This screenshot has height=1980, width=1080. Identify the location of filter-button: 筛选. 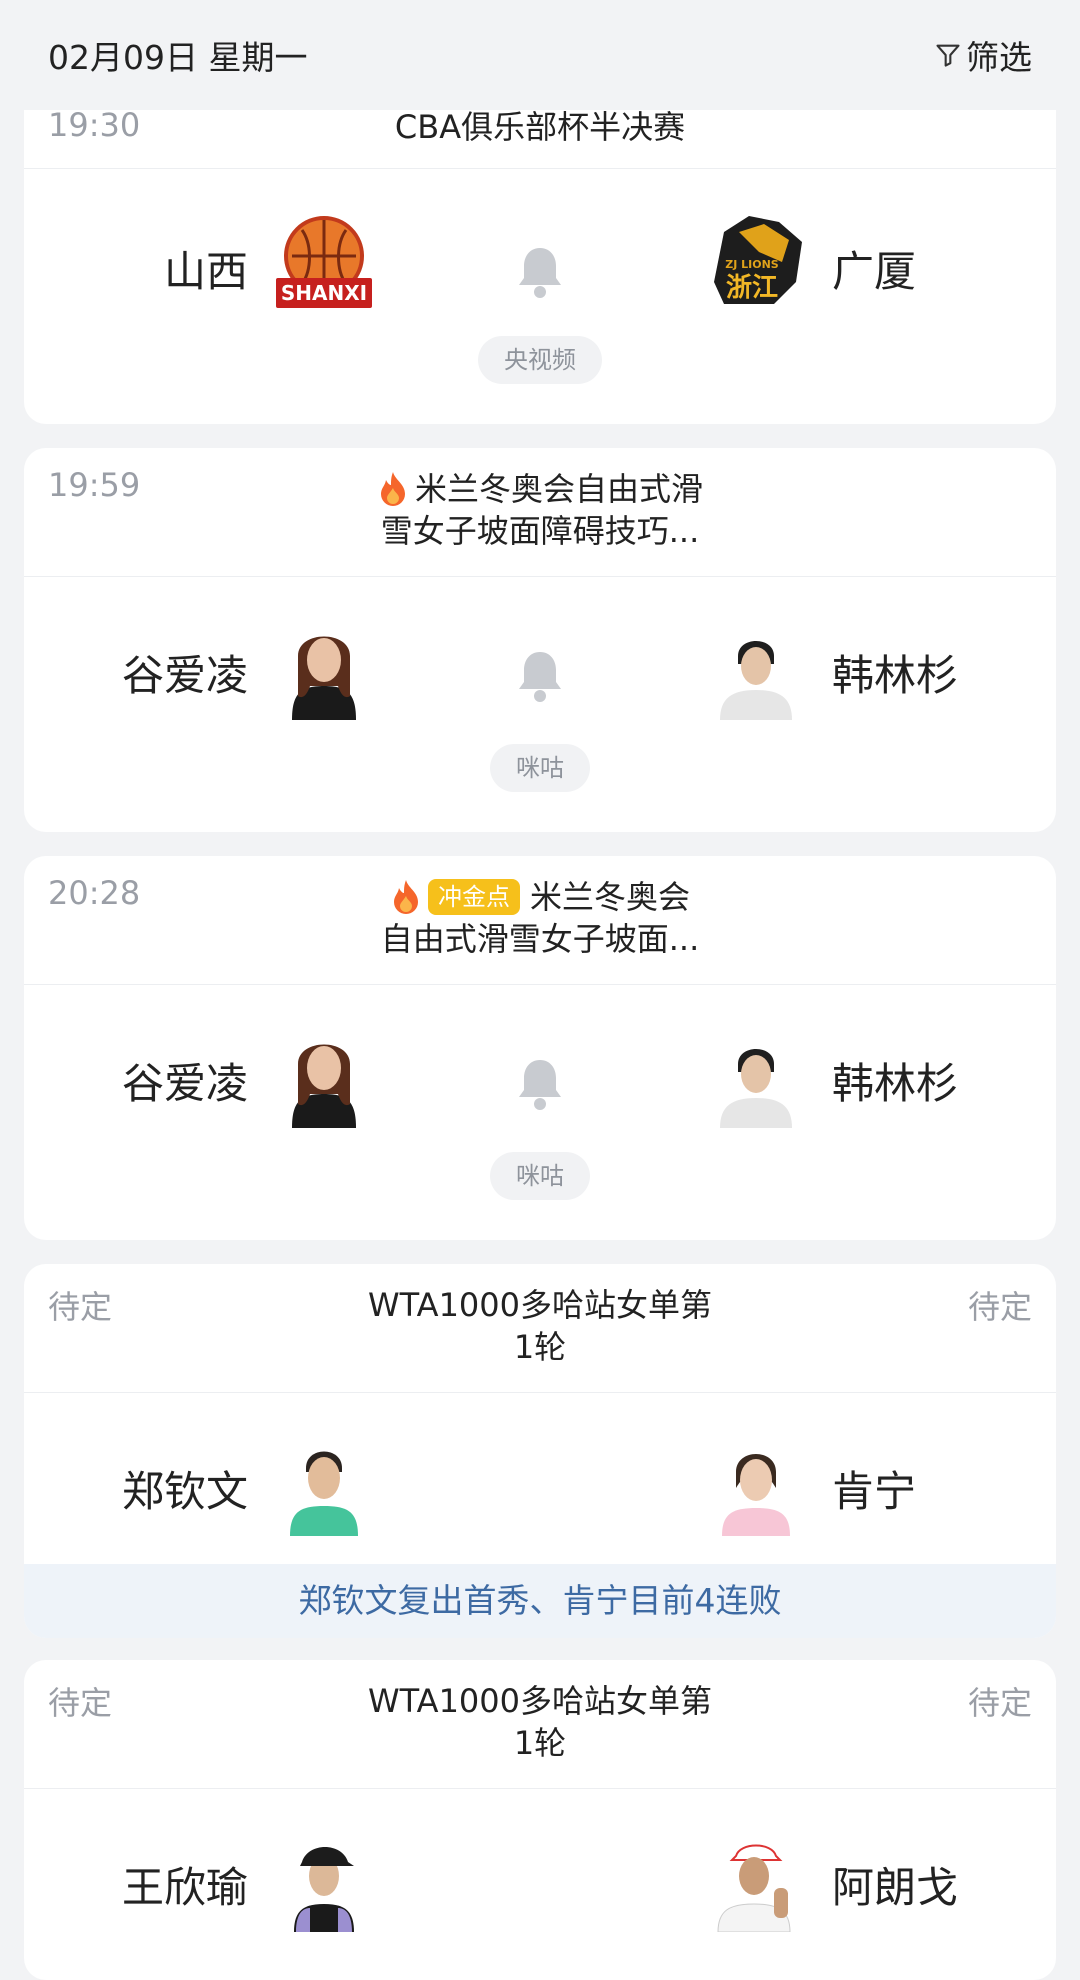
(983, 55).